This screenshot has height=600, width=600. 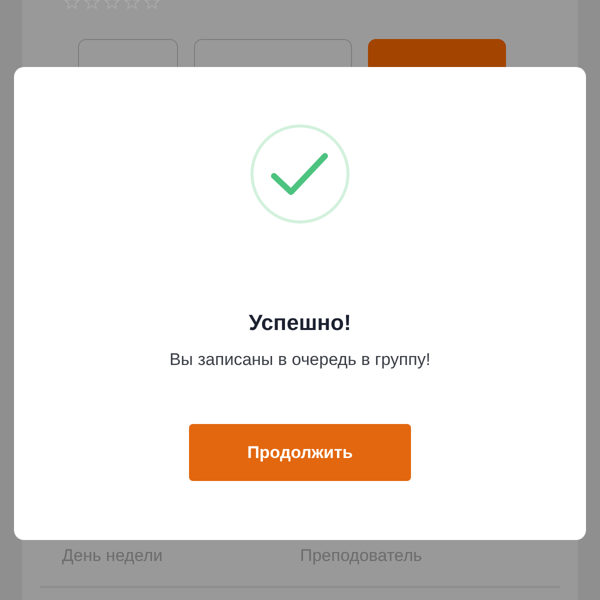 I want to click on continue-button: Продолжить, so click(x=300, y=452).